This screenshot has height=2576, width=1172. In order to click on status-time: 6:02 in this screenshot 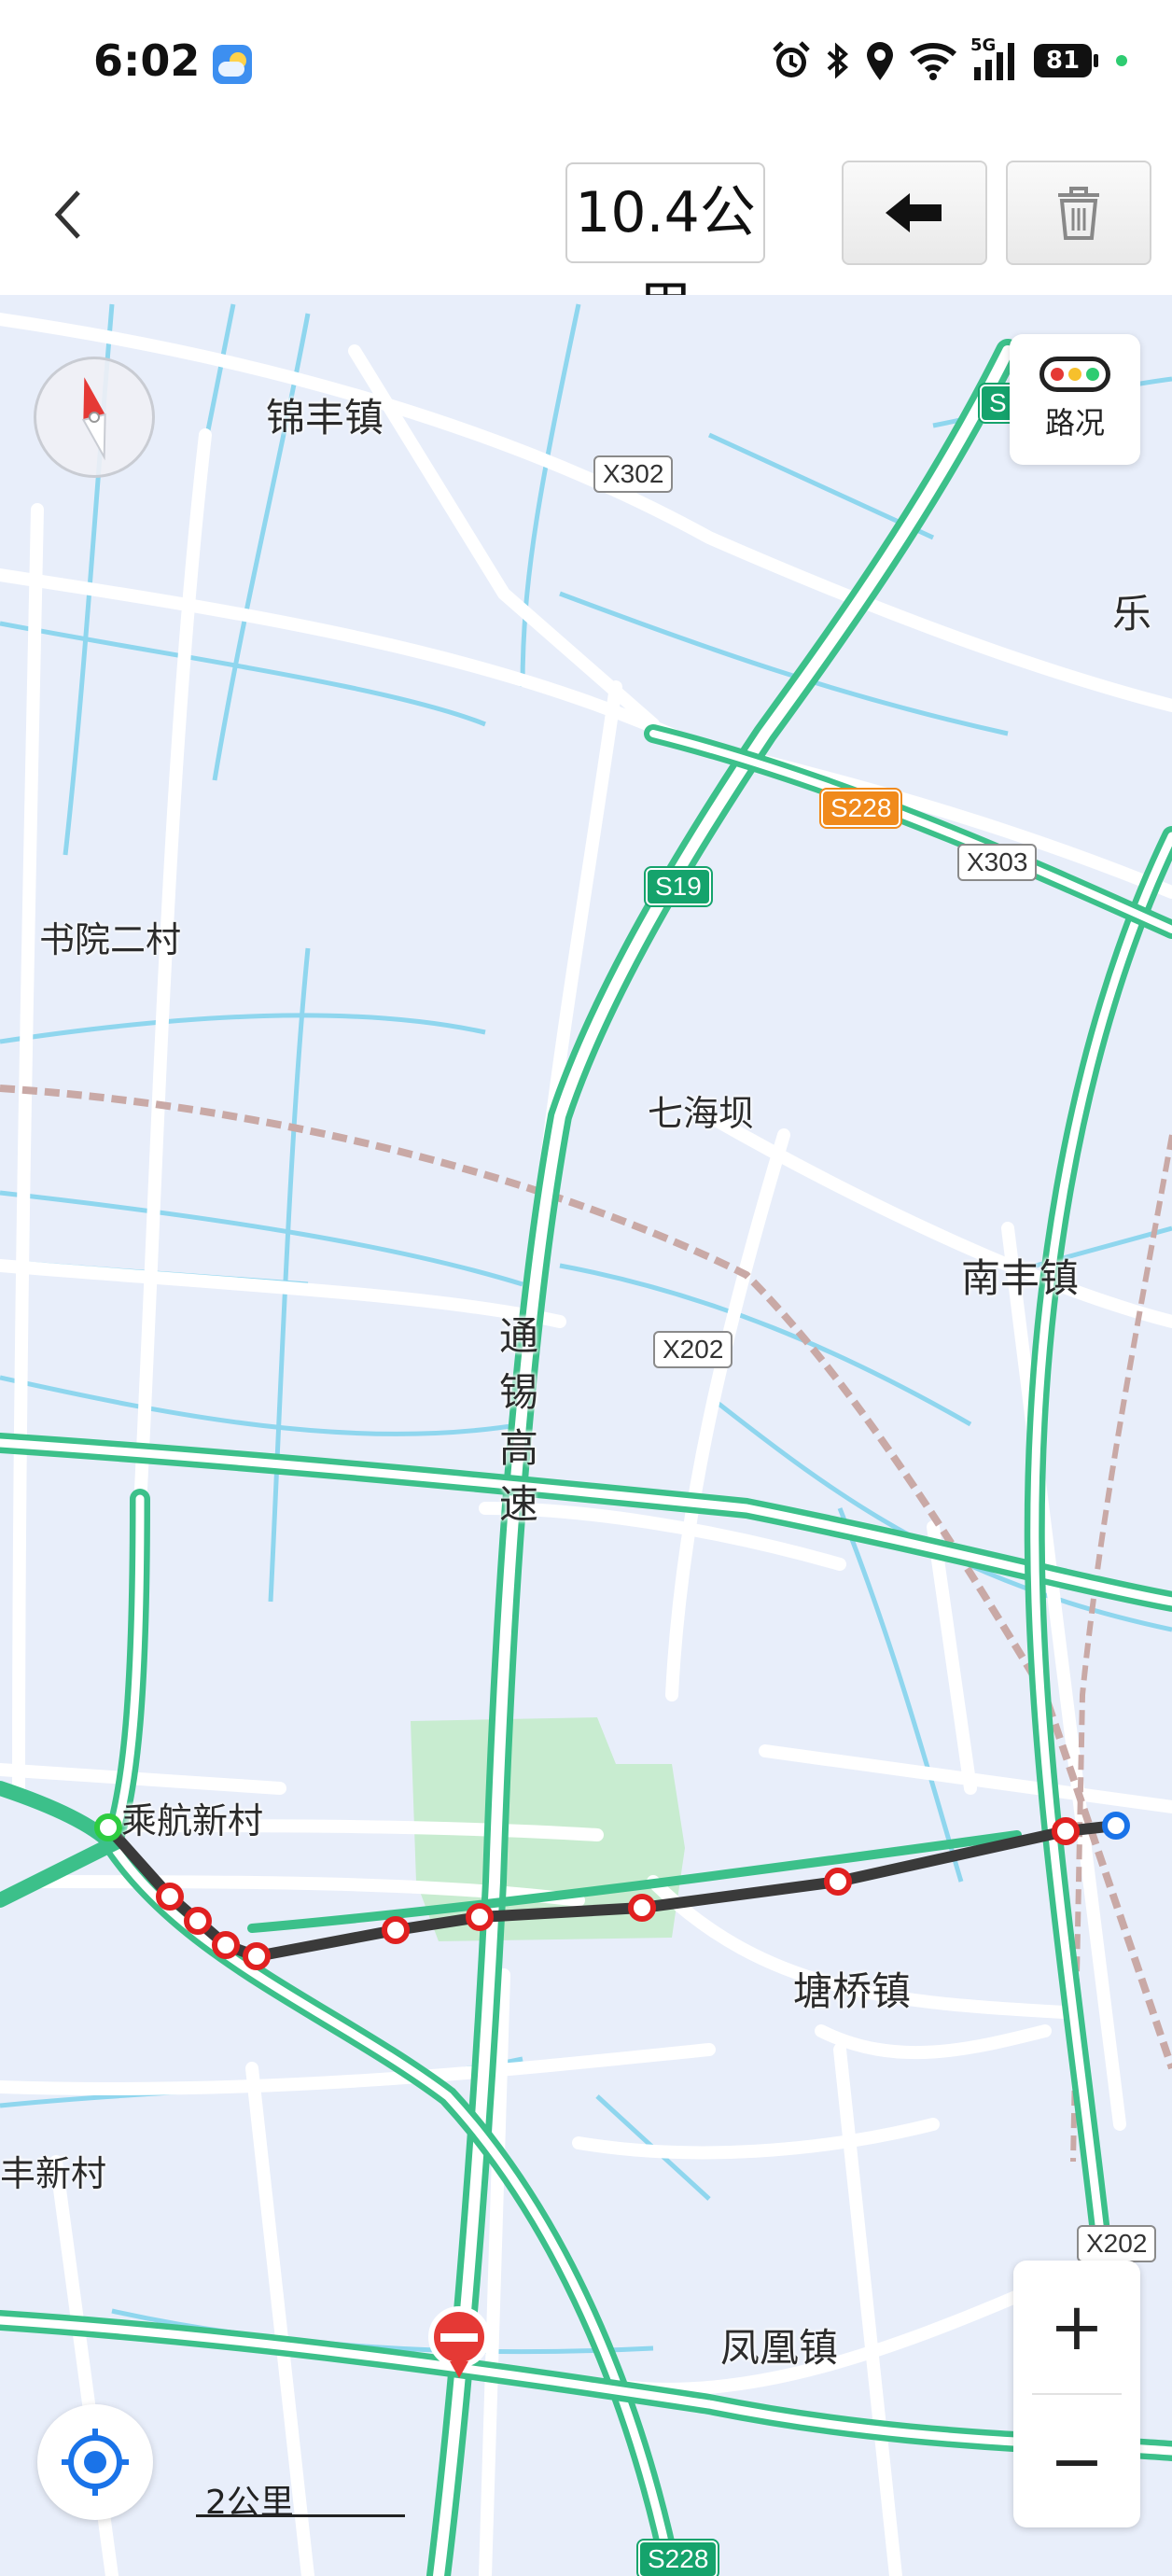, I will do `click(147, 60)`.